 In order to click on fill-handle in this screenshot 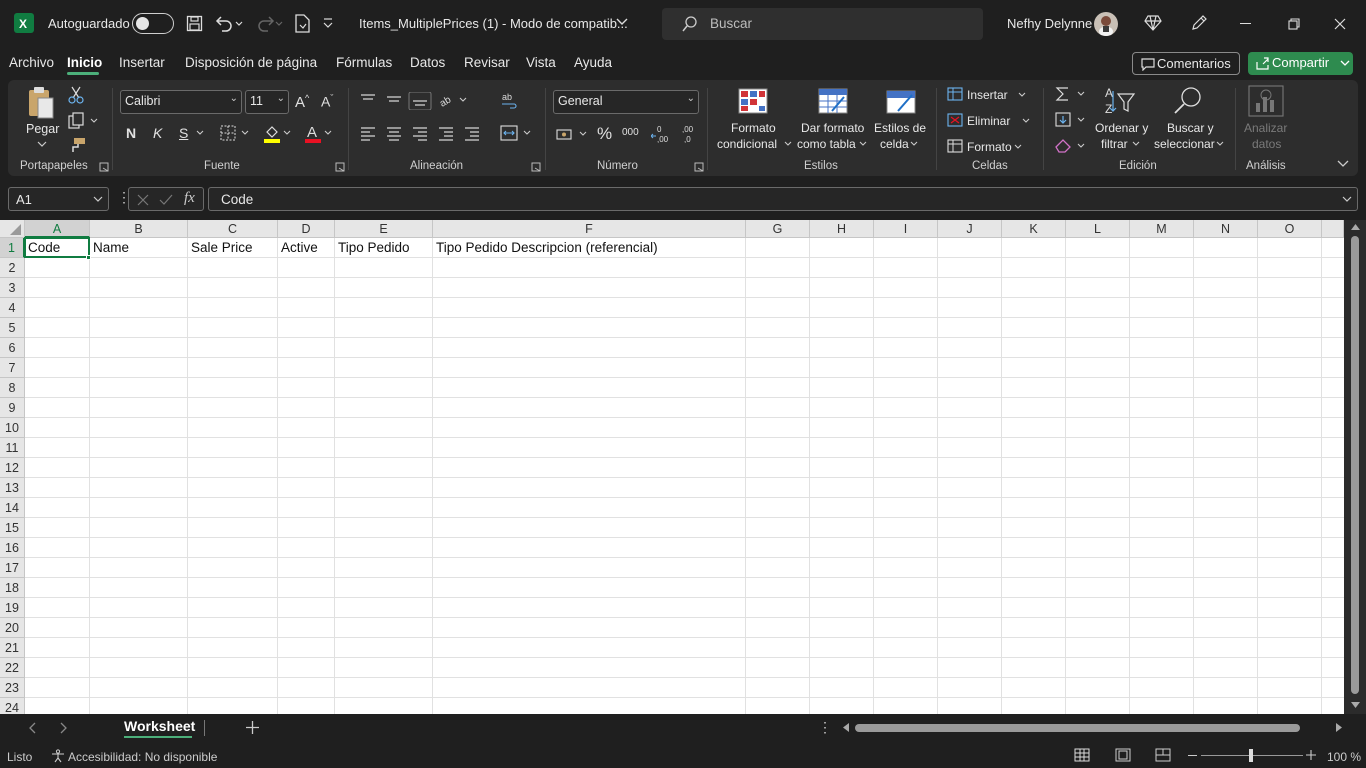, I will do `click(88, 257)`.